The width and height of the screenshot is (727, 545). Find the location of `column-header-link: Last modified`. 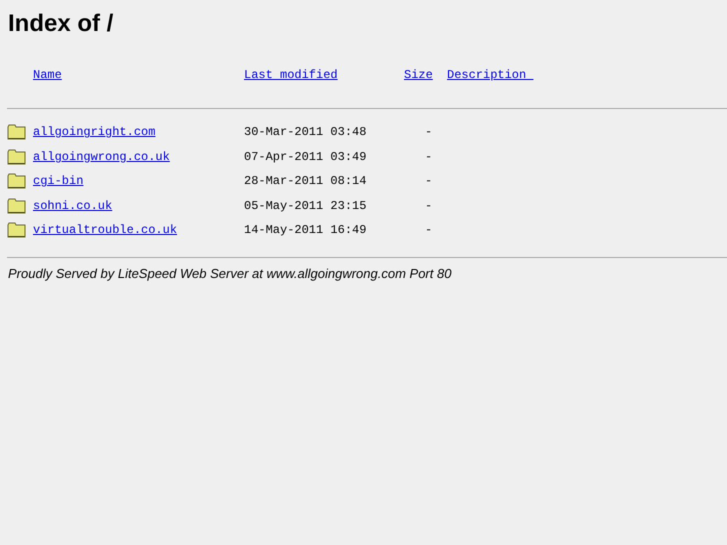

column-header-link: Last modified is located at coordinates (291, 75).